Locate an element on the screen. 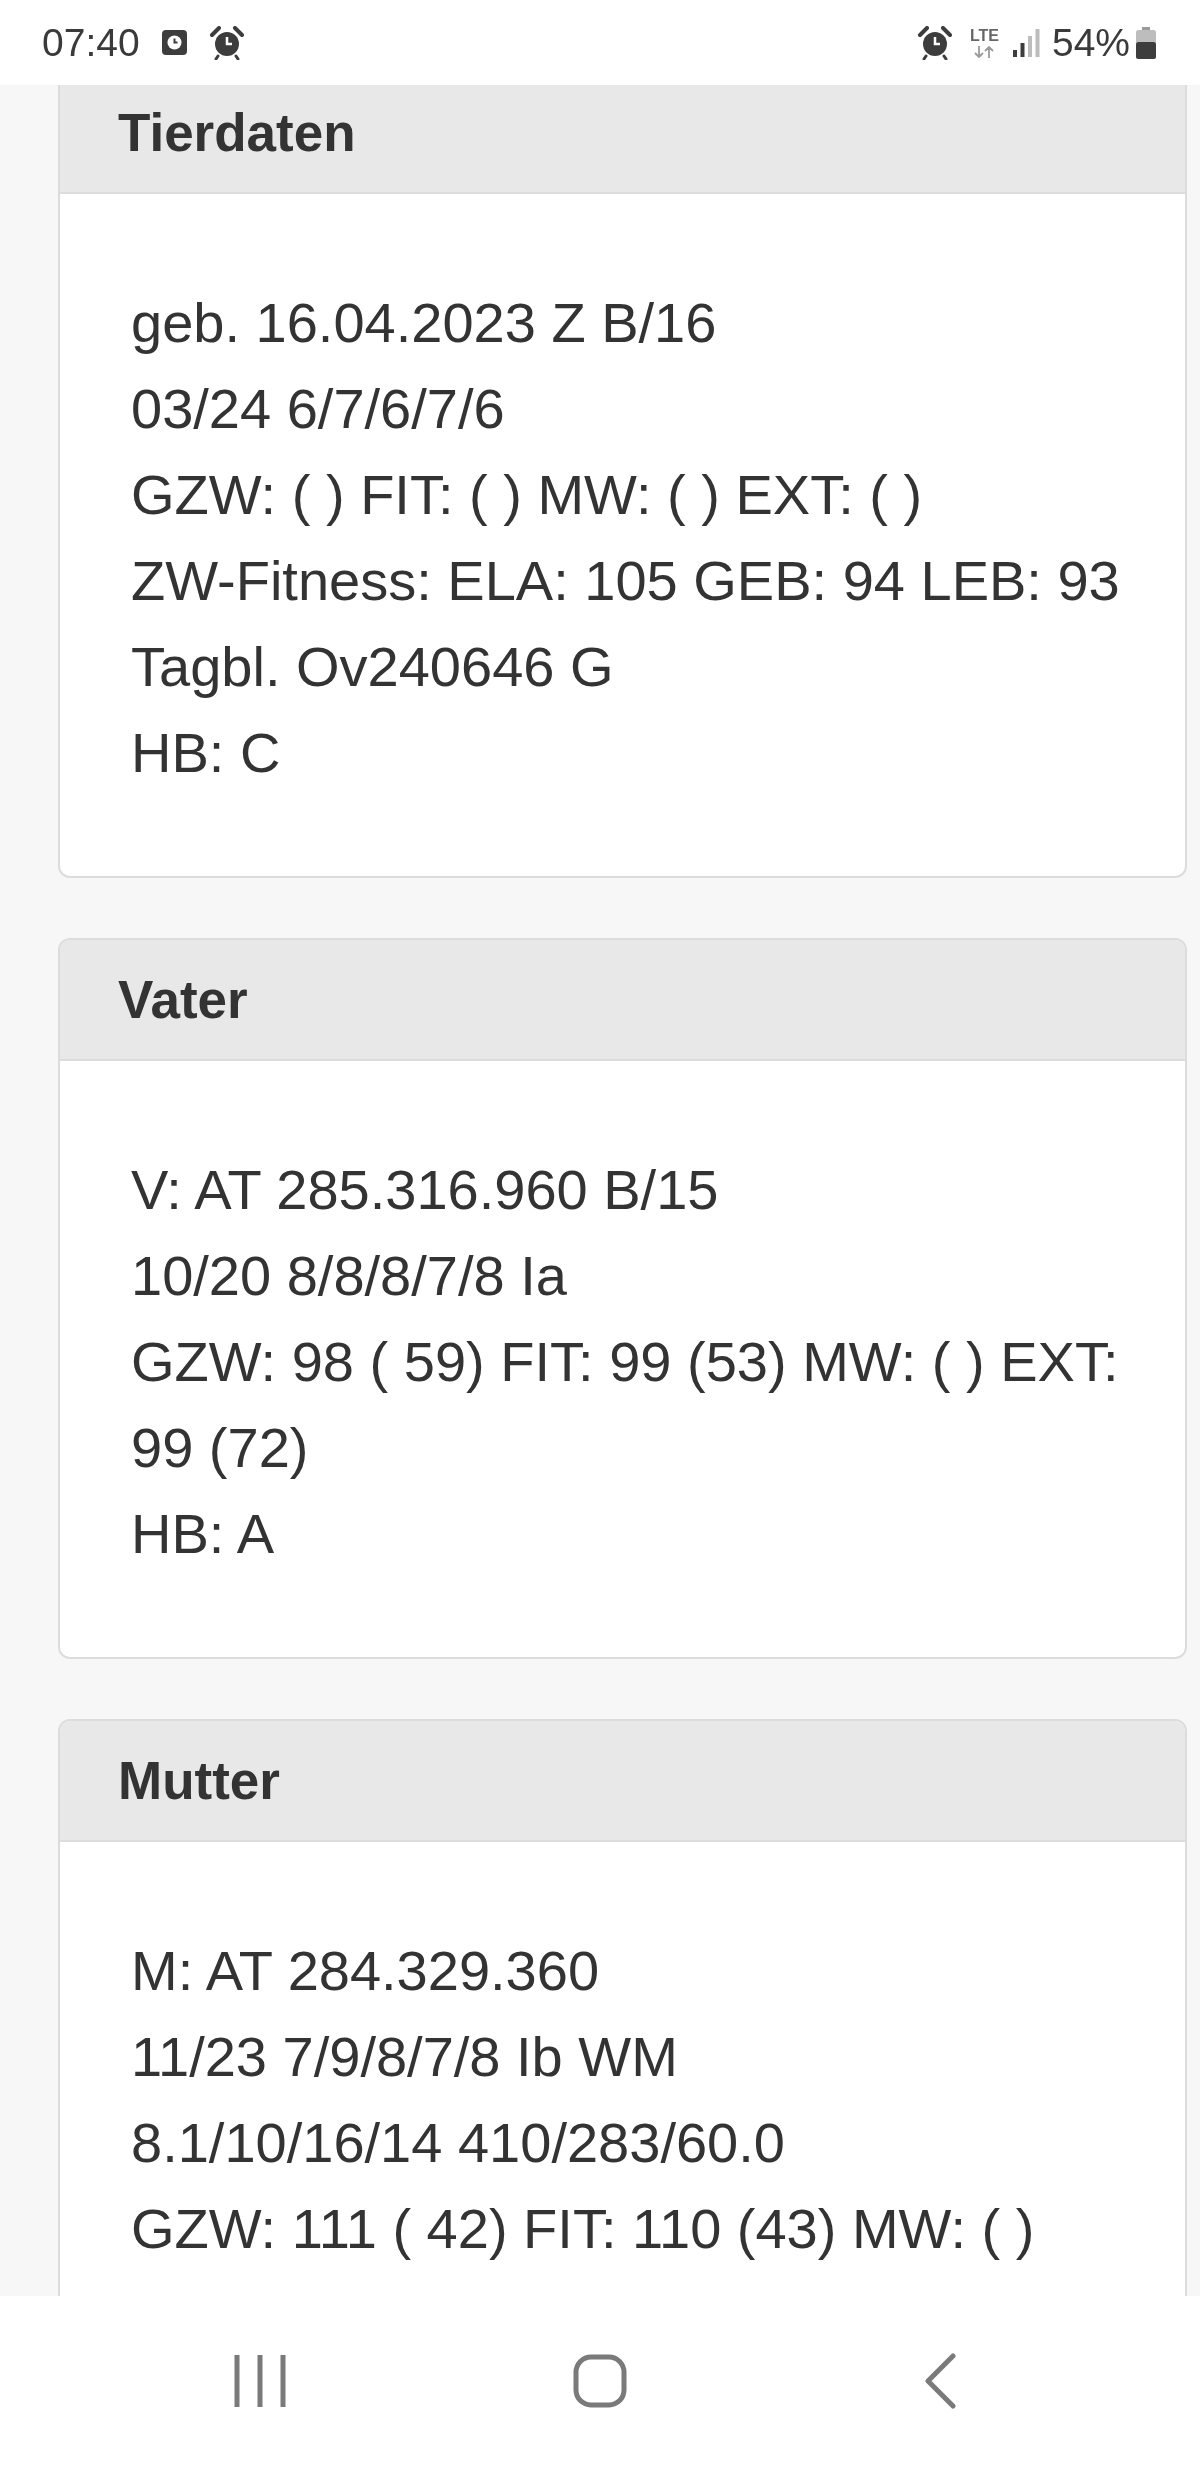 Image resolution: width=1200 pixels, height=2466 pixels. card-title: Mutter is located at coordinates (199, 1780).